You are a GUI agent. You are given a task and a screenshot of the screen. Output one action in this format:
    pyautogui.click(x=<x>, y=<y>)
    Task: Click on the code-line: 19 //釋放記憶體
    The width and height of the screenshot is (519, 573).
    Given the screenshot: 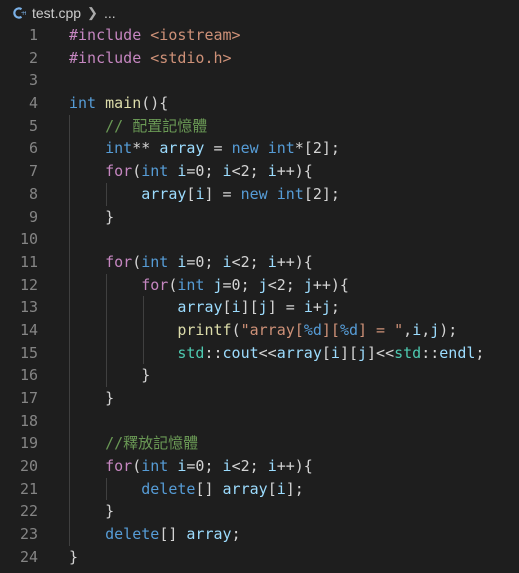 What is the action you would take?
    pyautogui.click(x=259, y=444)
    